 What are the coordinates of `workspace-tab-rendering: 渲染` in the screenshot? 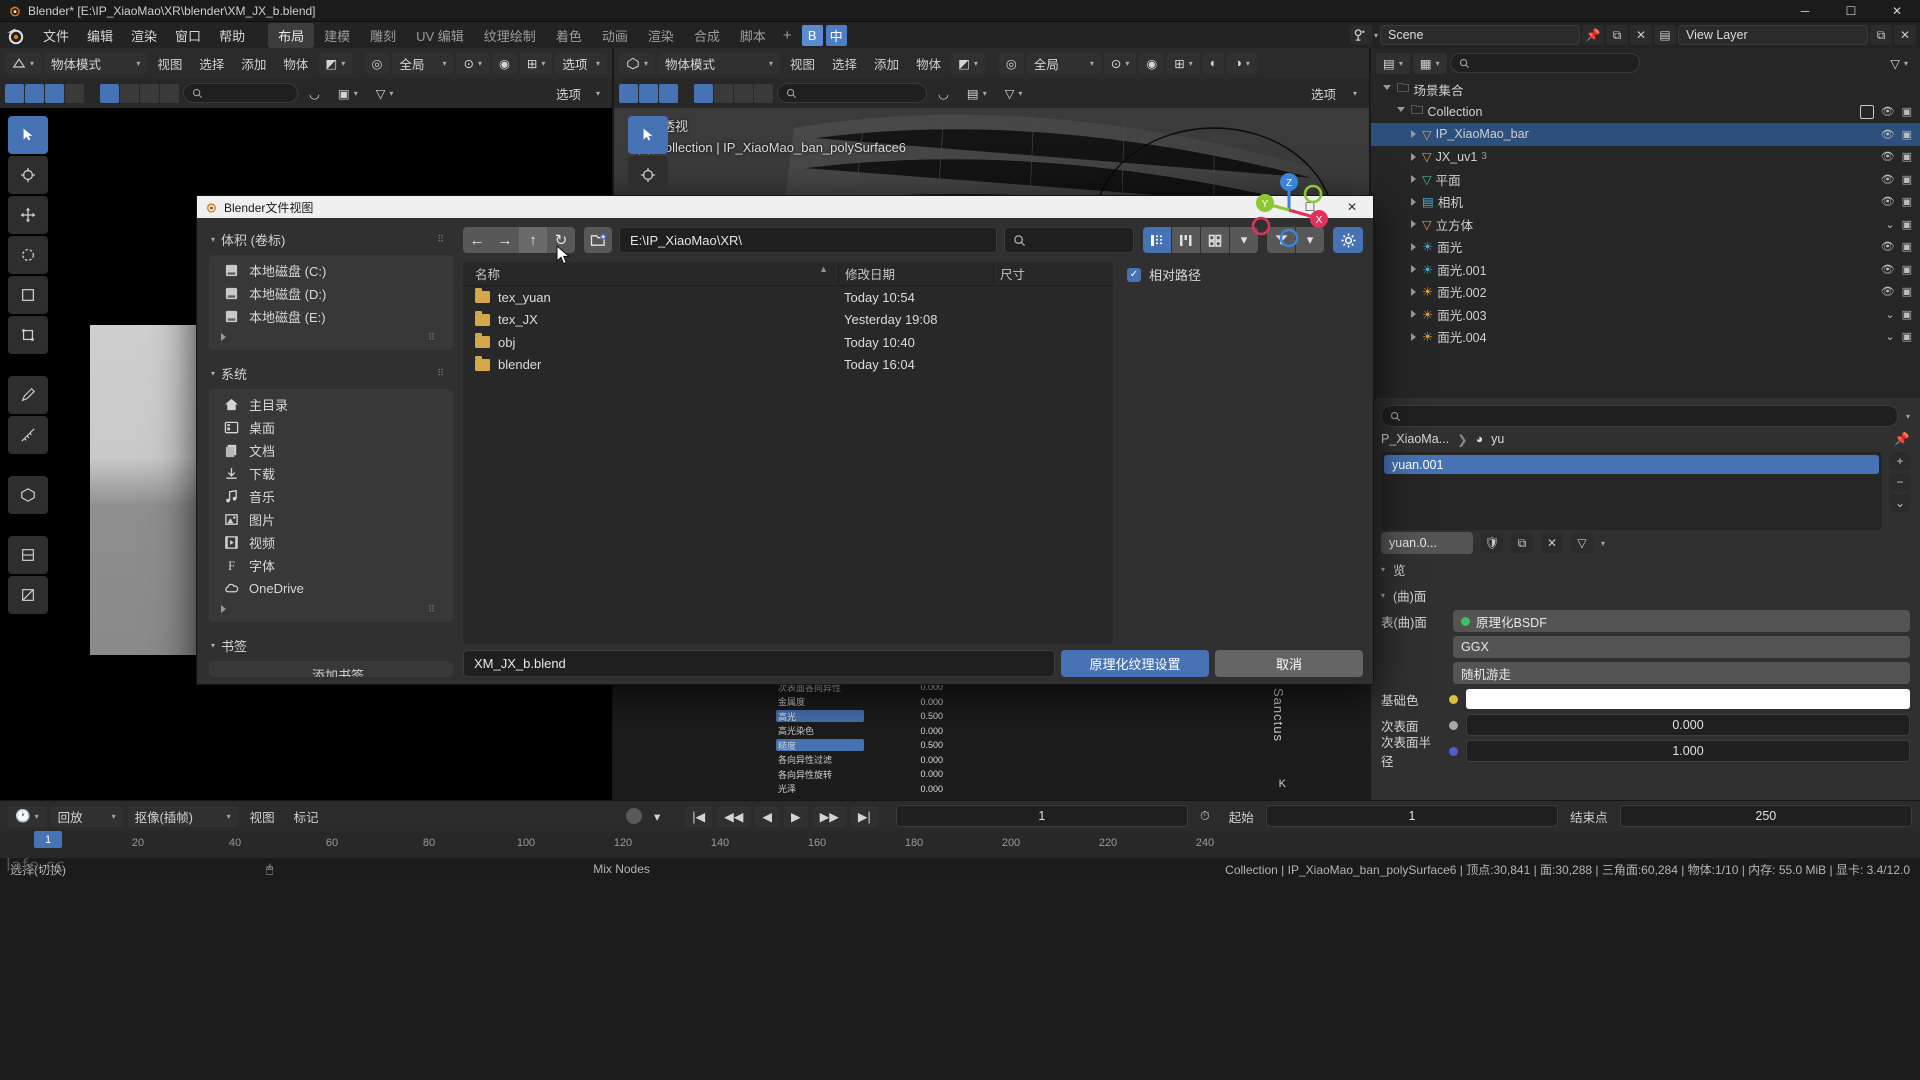 It's located at (661, 35).